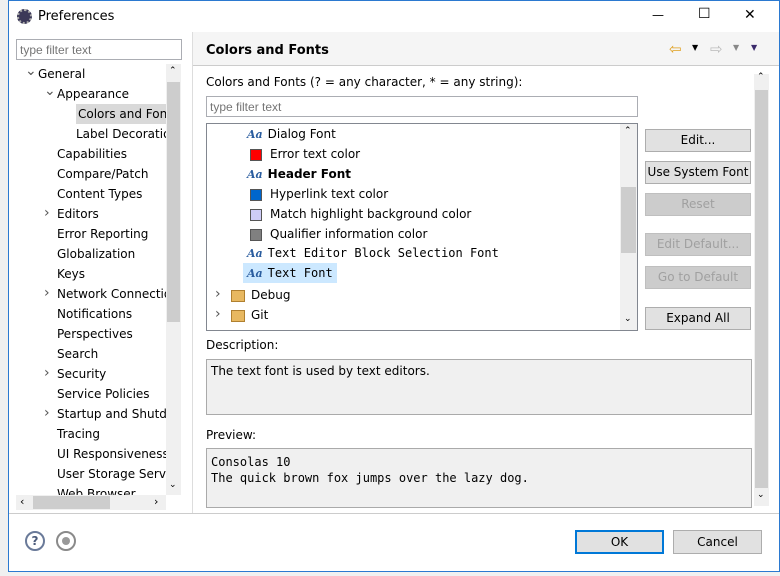 This screenshot has height=576, width=780. I want to click on tree-item: Web Browser, so click(96, 489).